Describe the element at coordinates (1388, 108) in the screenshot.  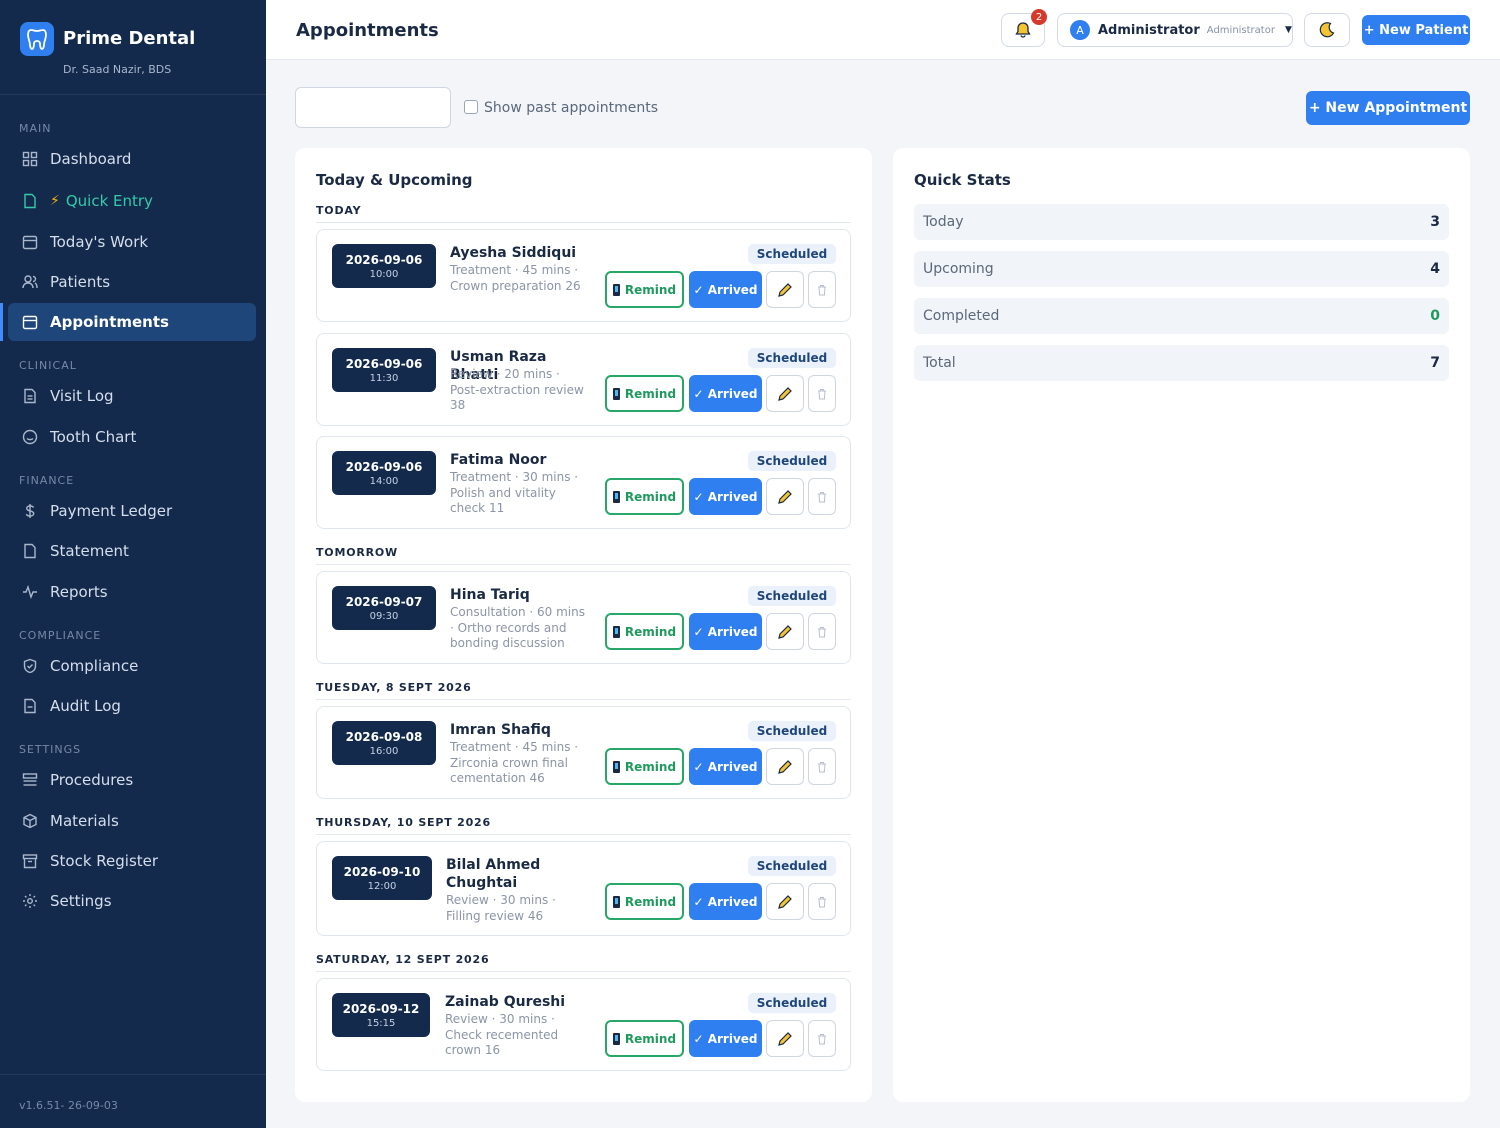
I see `new-appointment-button: + New Appointment` at that location.